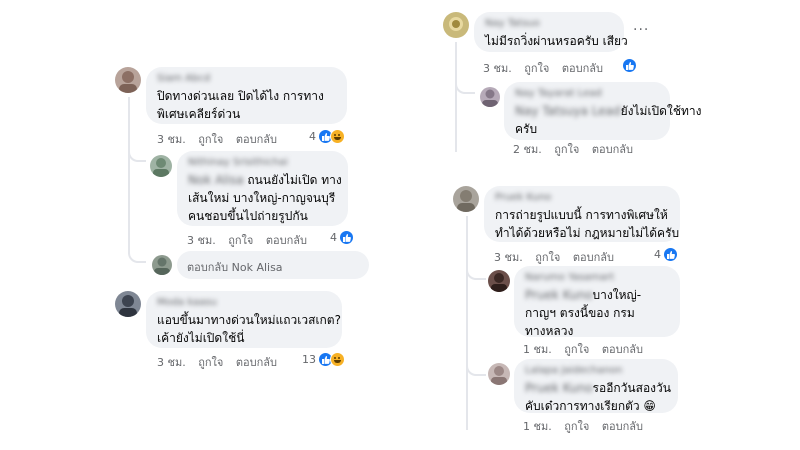  I want to click on commenter-name: Narumo Yasamart, so click(597, 277).